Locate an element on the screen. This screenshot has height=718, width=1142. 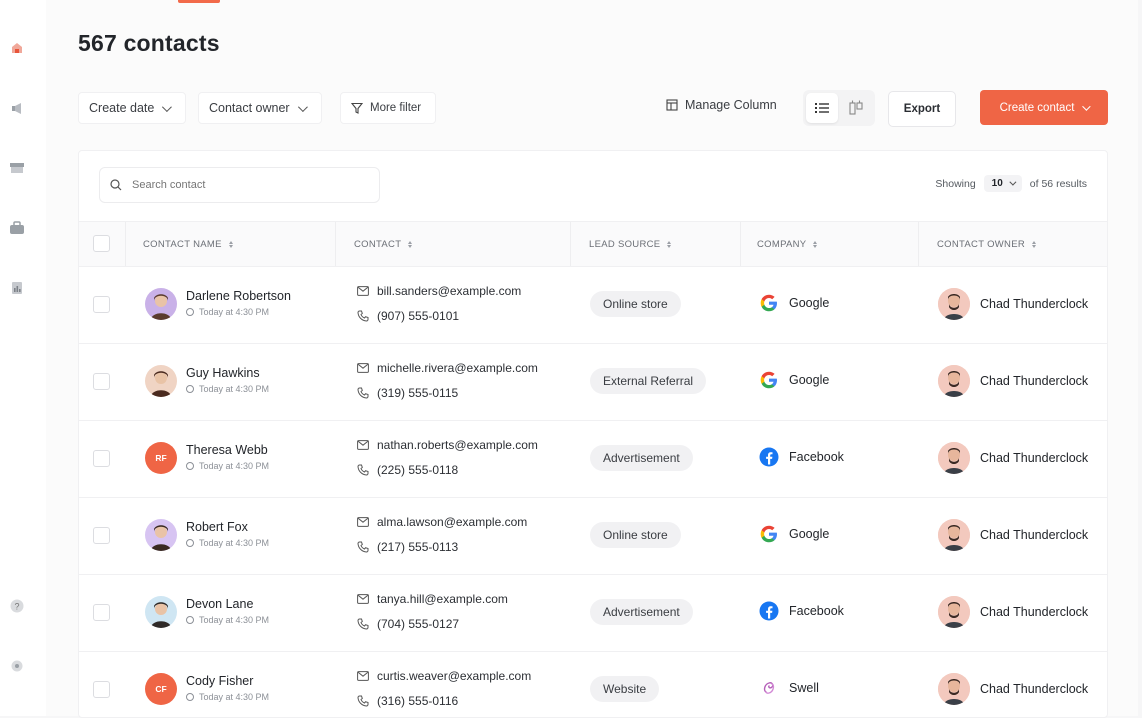
contact-email: michelle.rivera@example.com is located at coordinates (447, 368).